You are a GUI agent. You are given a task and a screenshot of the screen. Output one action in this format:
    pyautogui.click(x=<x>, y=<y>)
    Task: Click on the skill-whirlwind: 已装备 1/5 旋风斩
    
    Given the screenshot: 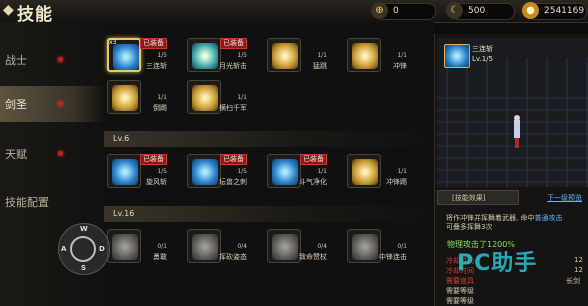 What is the action you would take?
    pyautogui.click(x=137, y=171)
    